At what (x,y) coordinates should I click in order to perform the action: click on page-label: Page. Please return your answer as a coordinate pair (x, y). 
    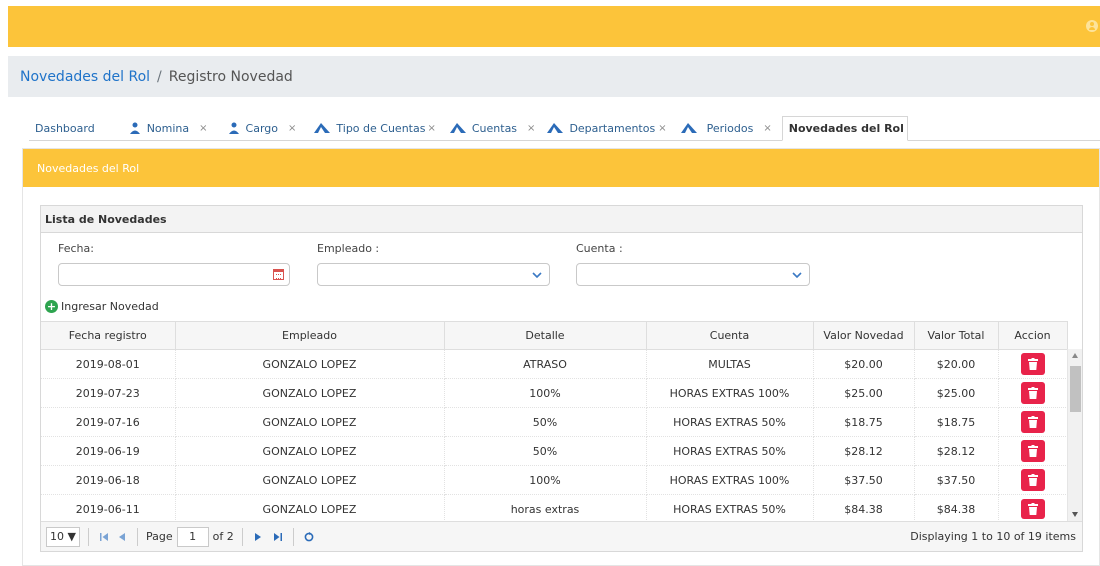
    Looking at the image, I should click on (159, 536).